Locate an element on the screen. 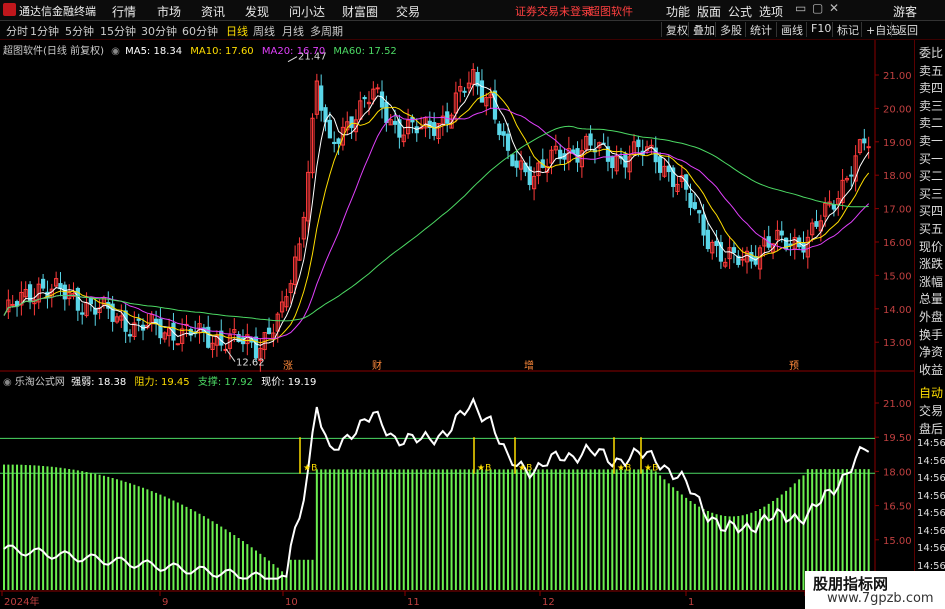 This screenshot has height=609, width=945. x-axis-label: 2024年 is located at coordinates (21, 601).